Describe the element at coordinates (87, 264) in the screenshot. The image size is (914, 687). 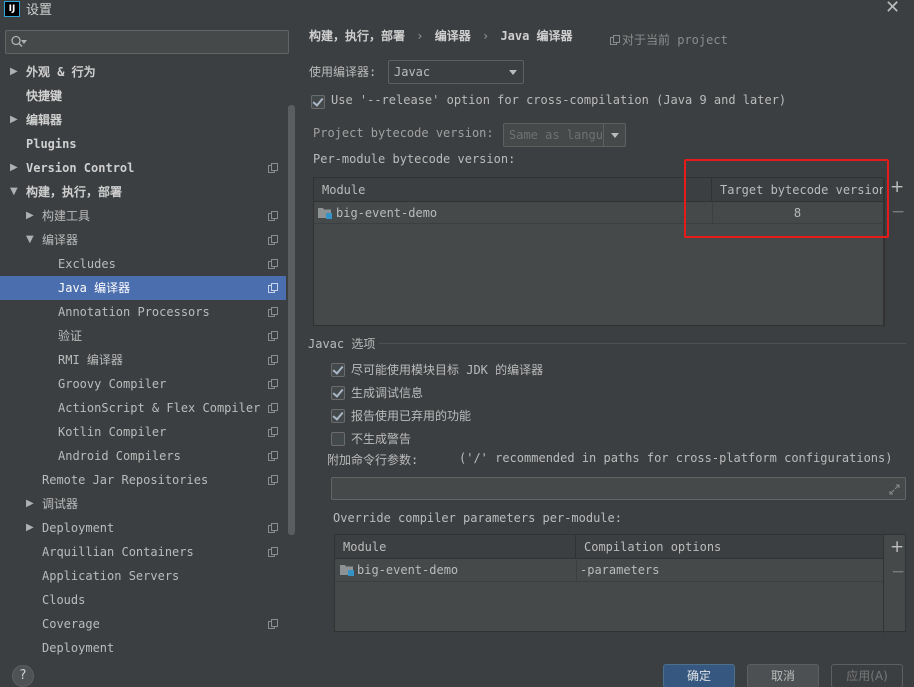
I see `sidebar-item-label: Excludes` at that location.